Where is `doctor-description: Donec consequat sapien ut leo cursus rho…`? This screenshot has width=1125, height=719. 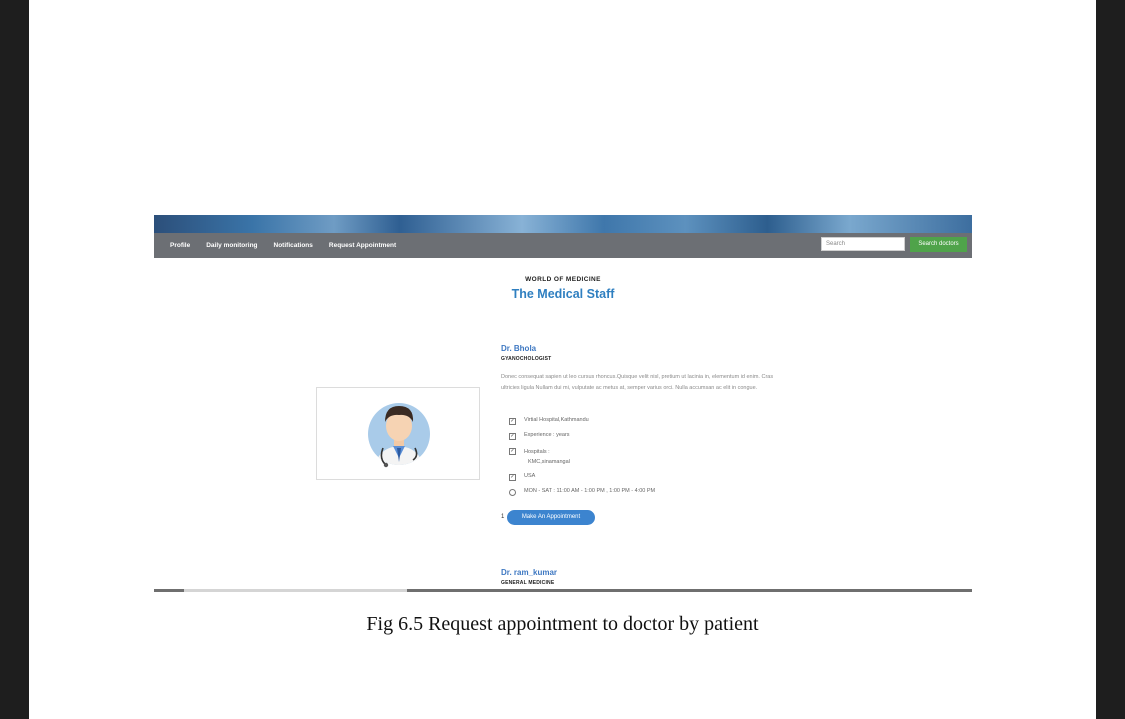
doctor-description: Donec consequat sapien ut leo cursus rho… is located at coordinates (637, 382).